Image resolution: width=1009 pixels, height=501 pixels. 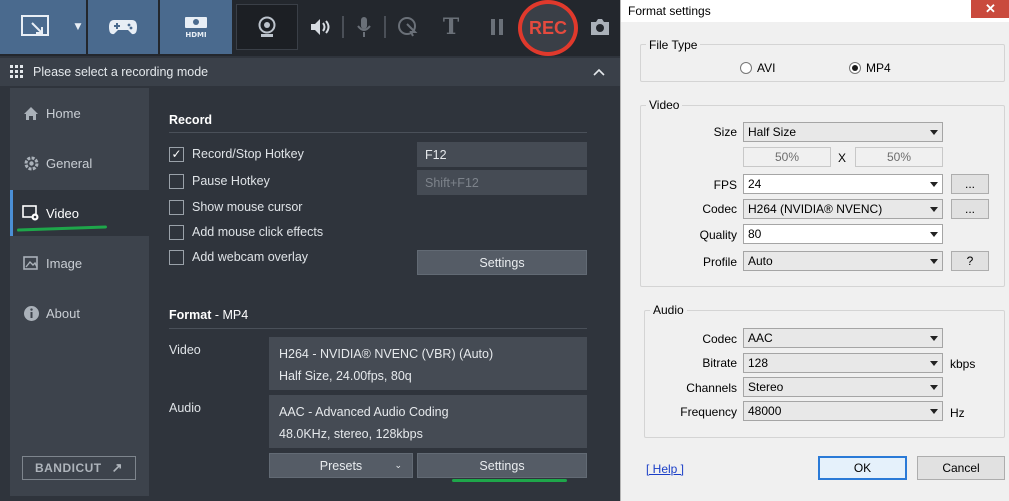 I want to click on fps-select: 24, so click(x=843, y=184).